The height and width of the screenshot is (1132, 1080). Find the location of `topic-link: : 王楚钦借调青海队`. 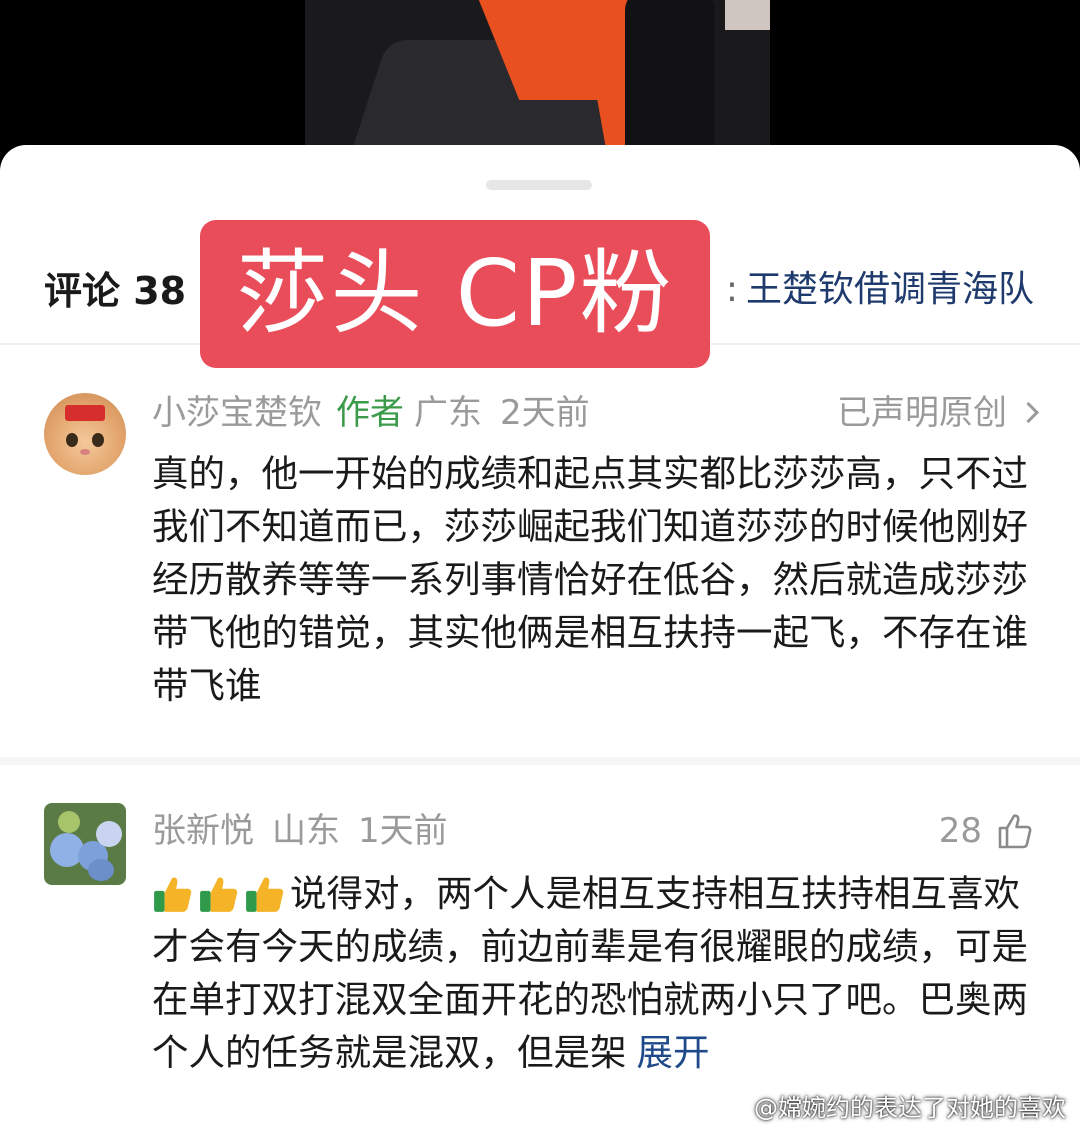

topic-link: : 王楚钦借调青海队 is located at coordinates (880, 286).